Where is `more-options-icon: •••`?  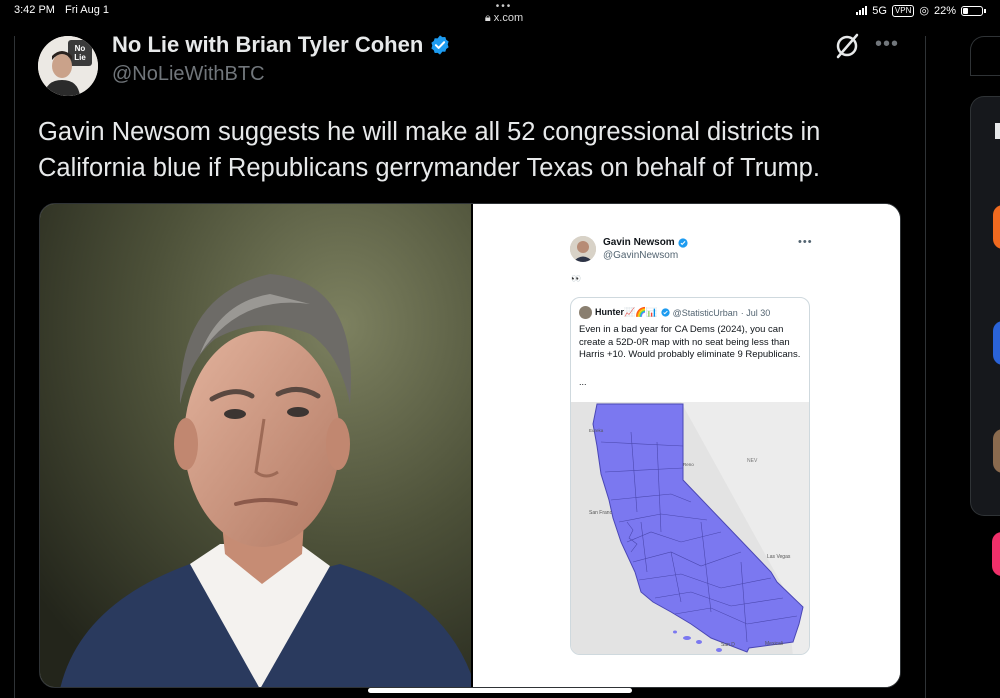
more-options-icon: ••• is located at coordinates (887, 44).